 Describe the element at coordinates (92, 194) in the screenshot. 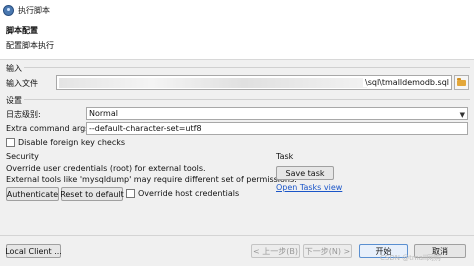

I see `reset-default-button: Reset to default` at that location.